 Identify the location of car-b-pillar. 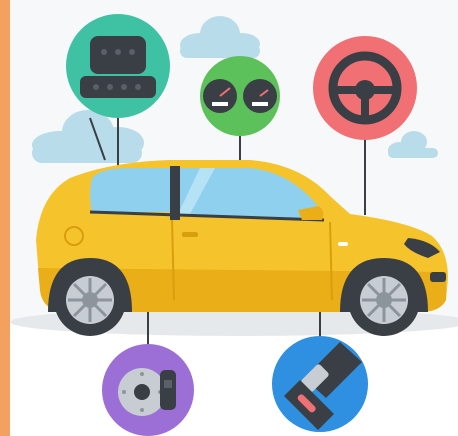
(175, 193).